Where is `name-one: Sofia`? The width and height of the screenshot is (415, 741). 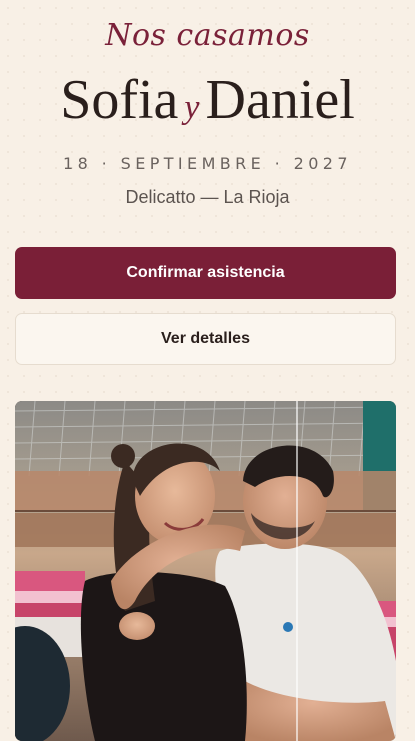 name-one: Sofia is located at coordinates (119, 100).